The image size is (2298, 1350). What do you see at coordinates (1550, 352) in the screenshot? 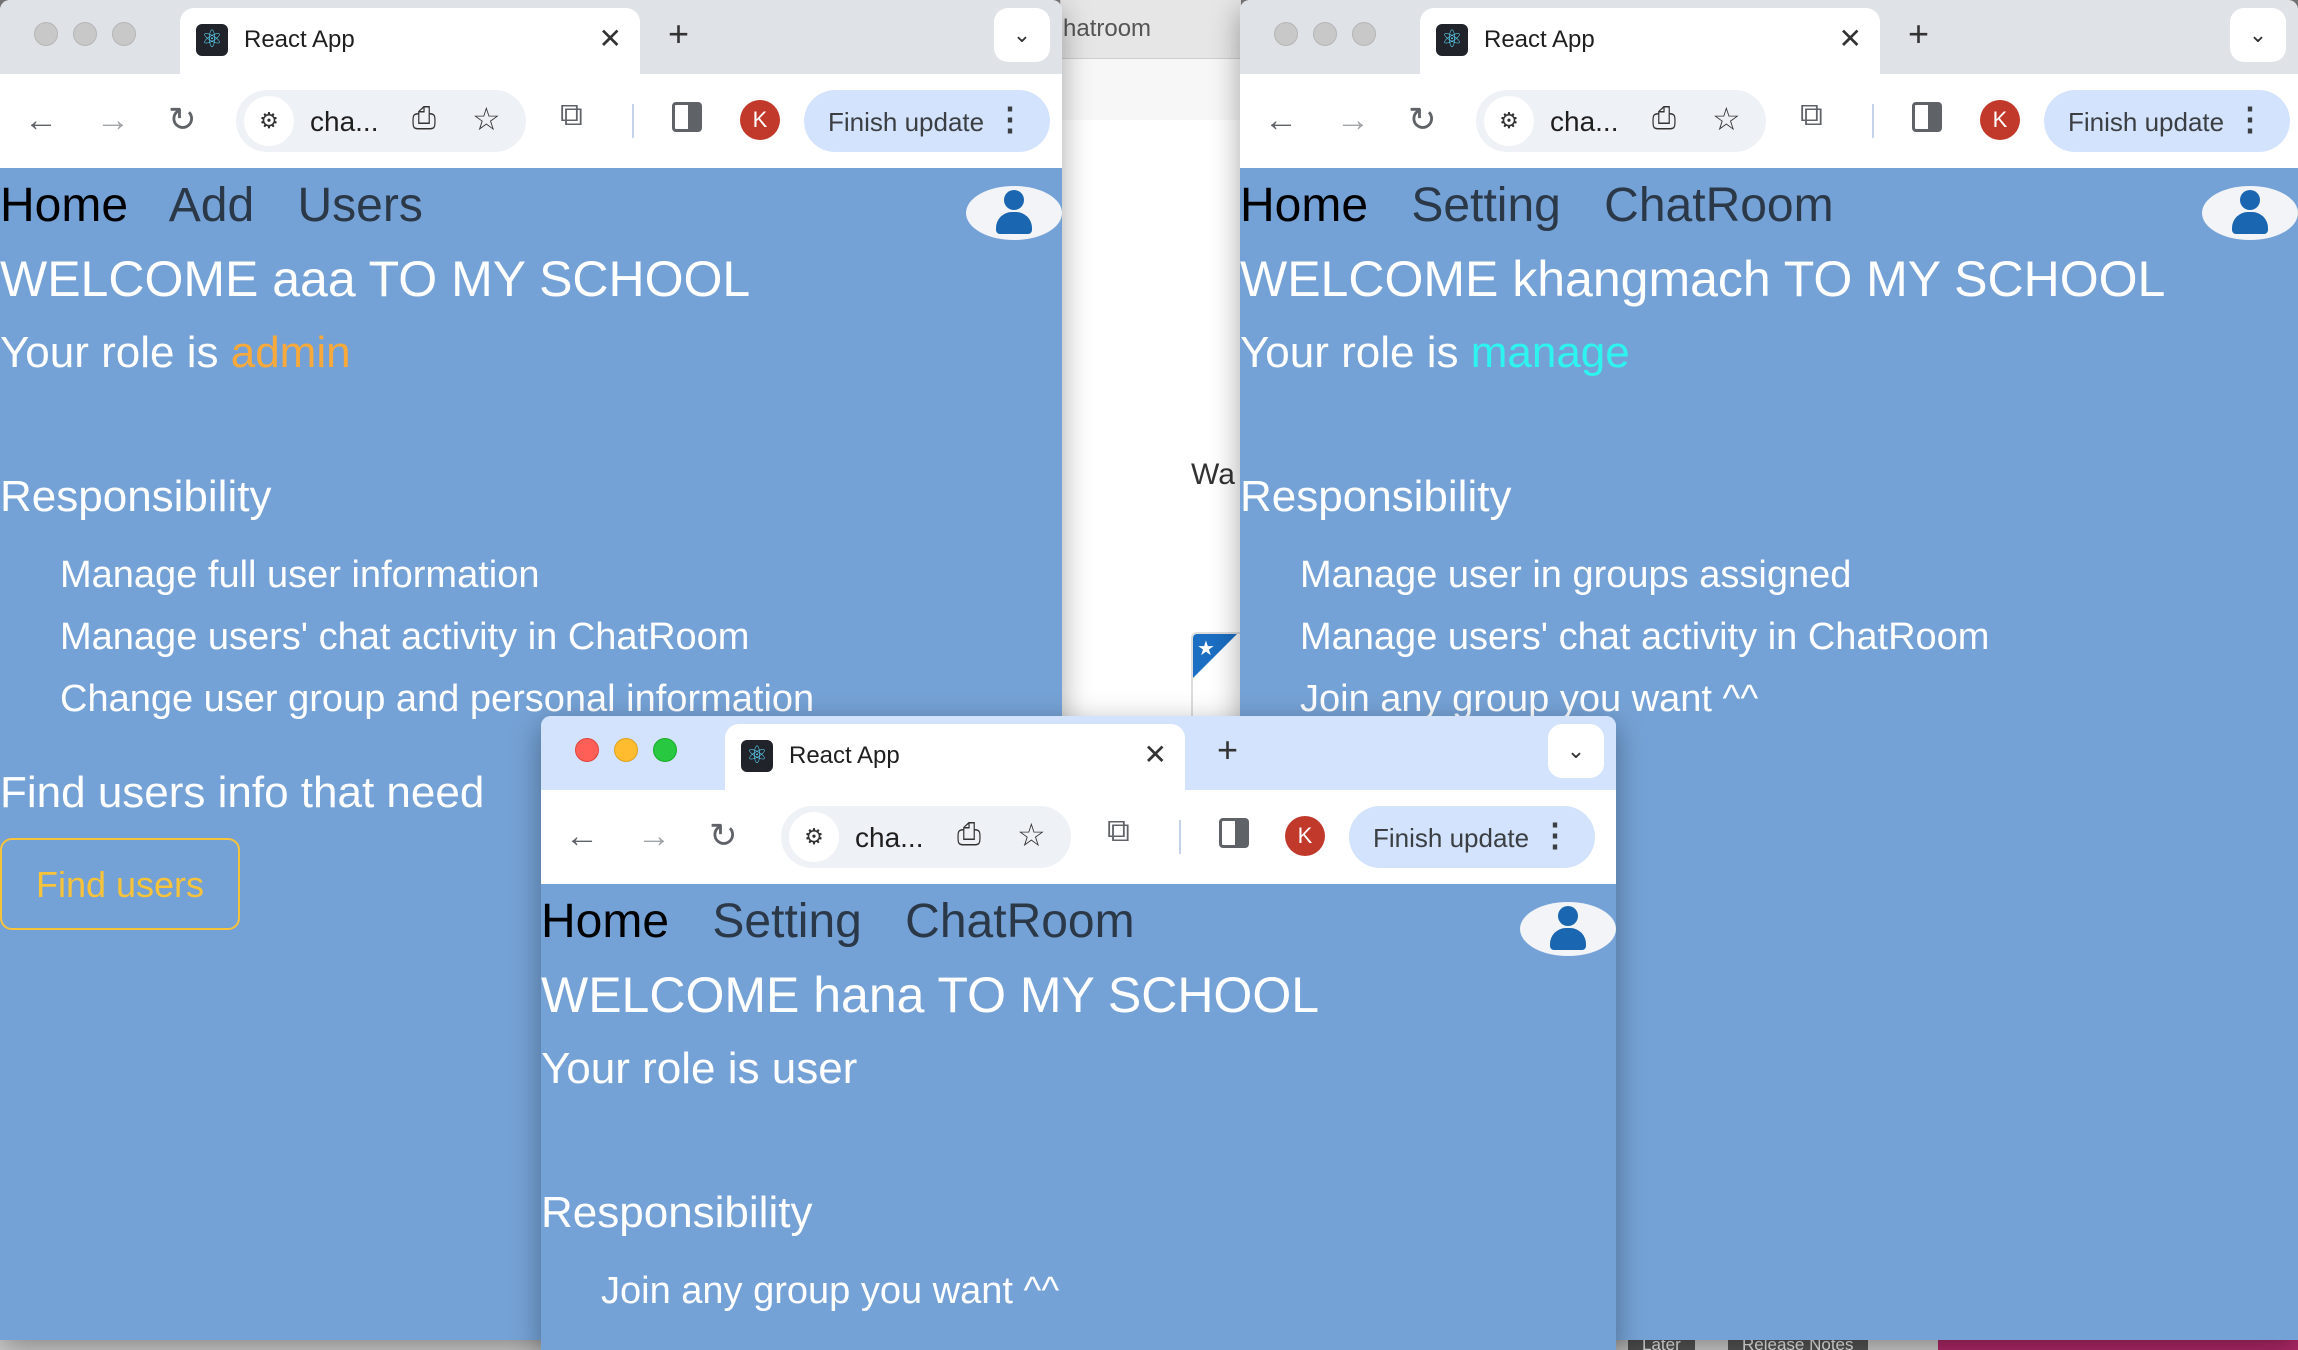
I see `role-value: manage` at bounding box center [1550, 352].